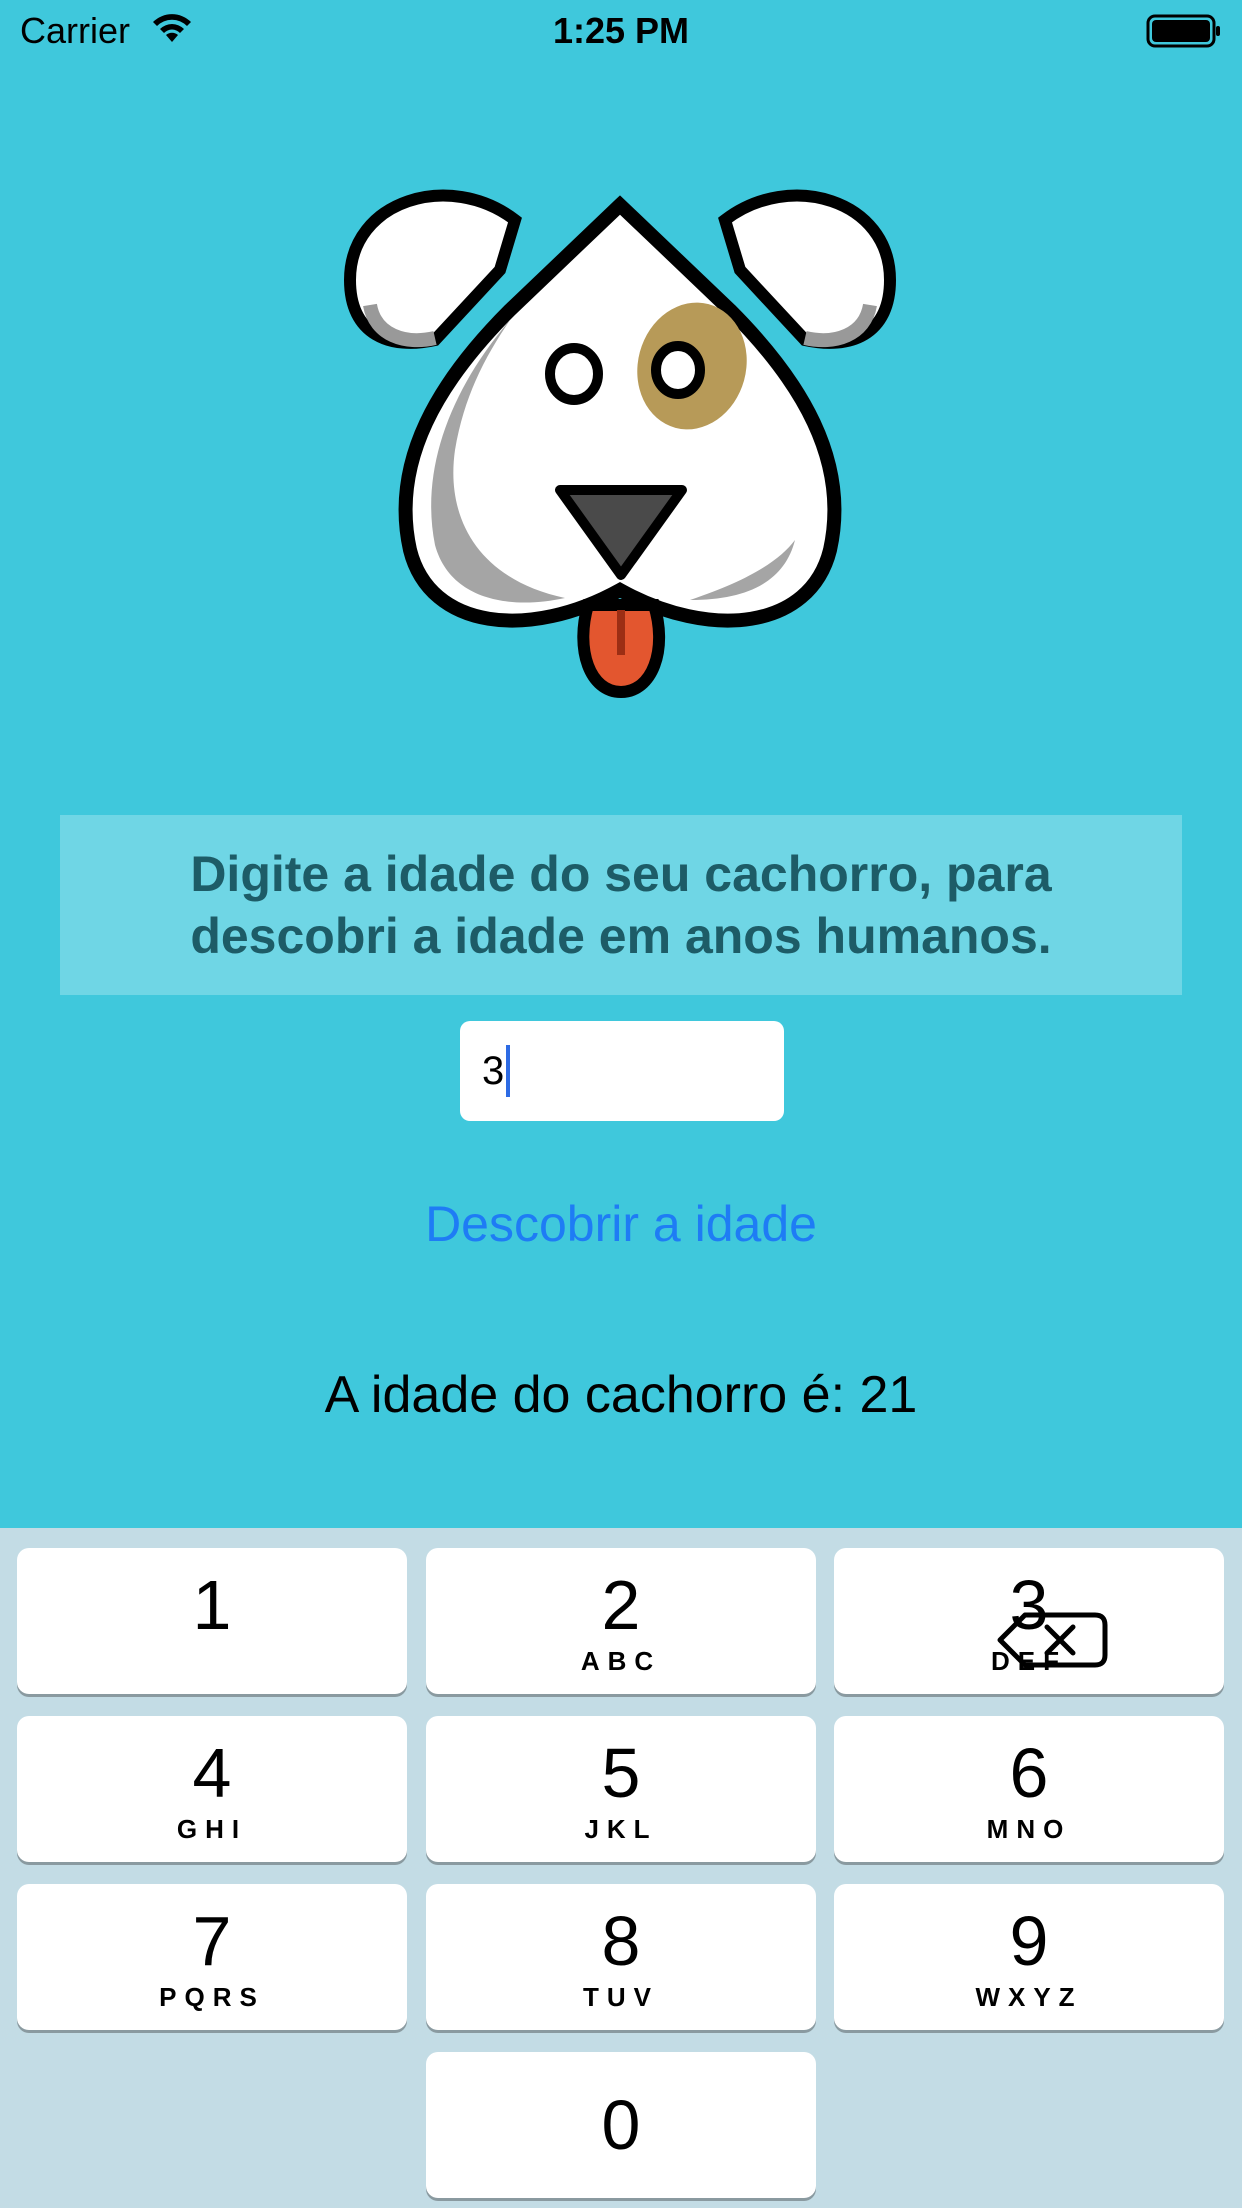  Describe the element at coordinates (1029, 1829) in the screenshot. I see `key-letters: MNO` at that location.